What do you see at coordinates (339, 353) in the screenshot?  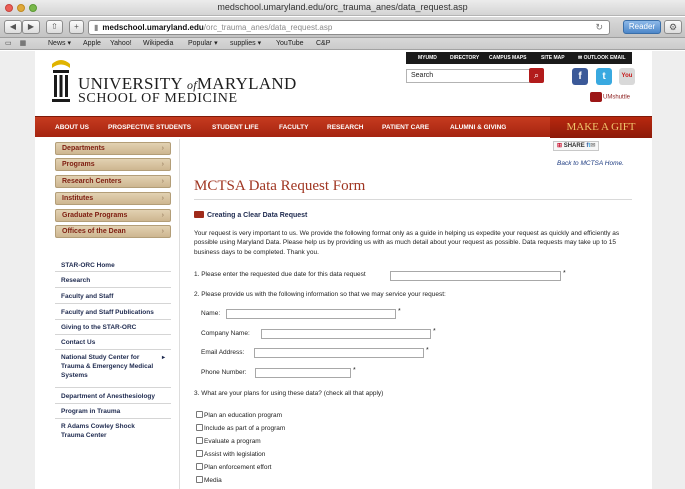 I see `email-input` at bounding box center [339, 353].